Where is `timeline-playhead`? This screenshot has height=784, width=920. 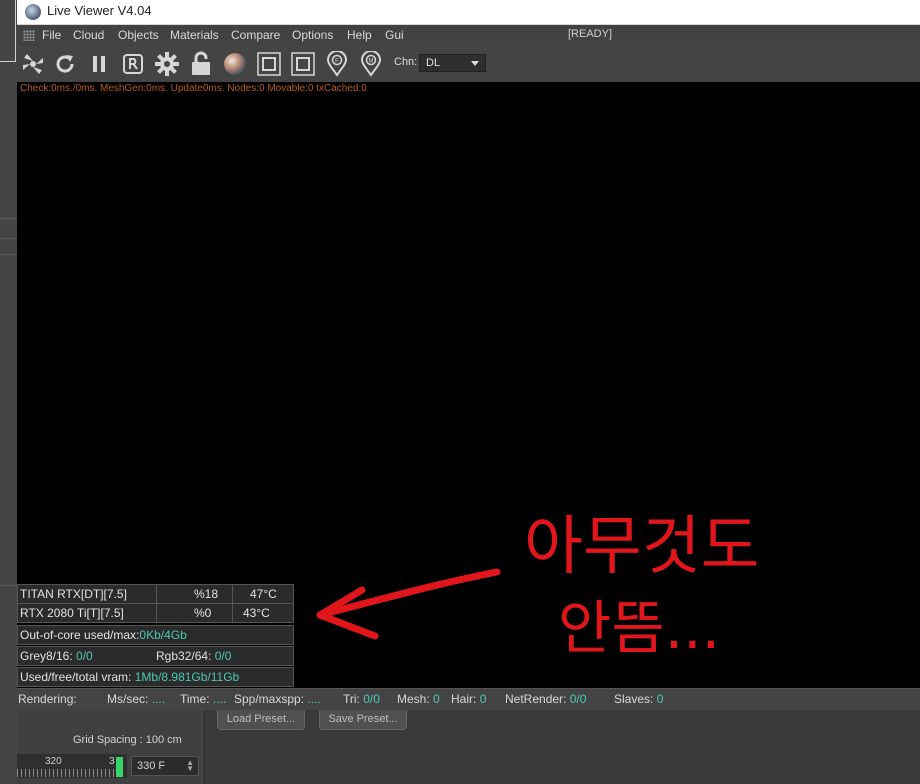 timeline-playhead is located at coordinates (119, 767).